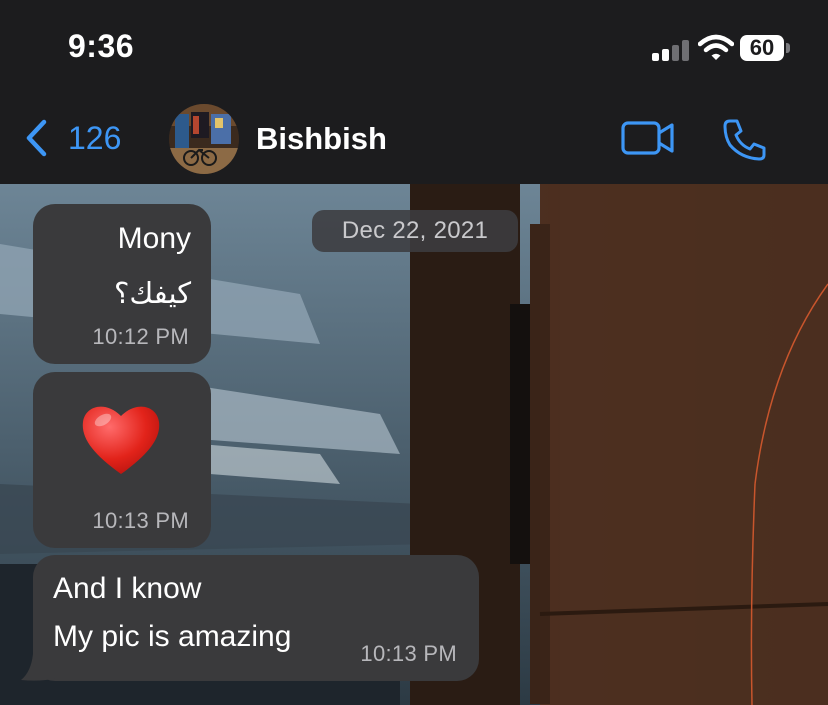  Describe the element at coordinates (36, 138) in the screenshot. I see `chevron-left-icon` at that location.